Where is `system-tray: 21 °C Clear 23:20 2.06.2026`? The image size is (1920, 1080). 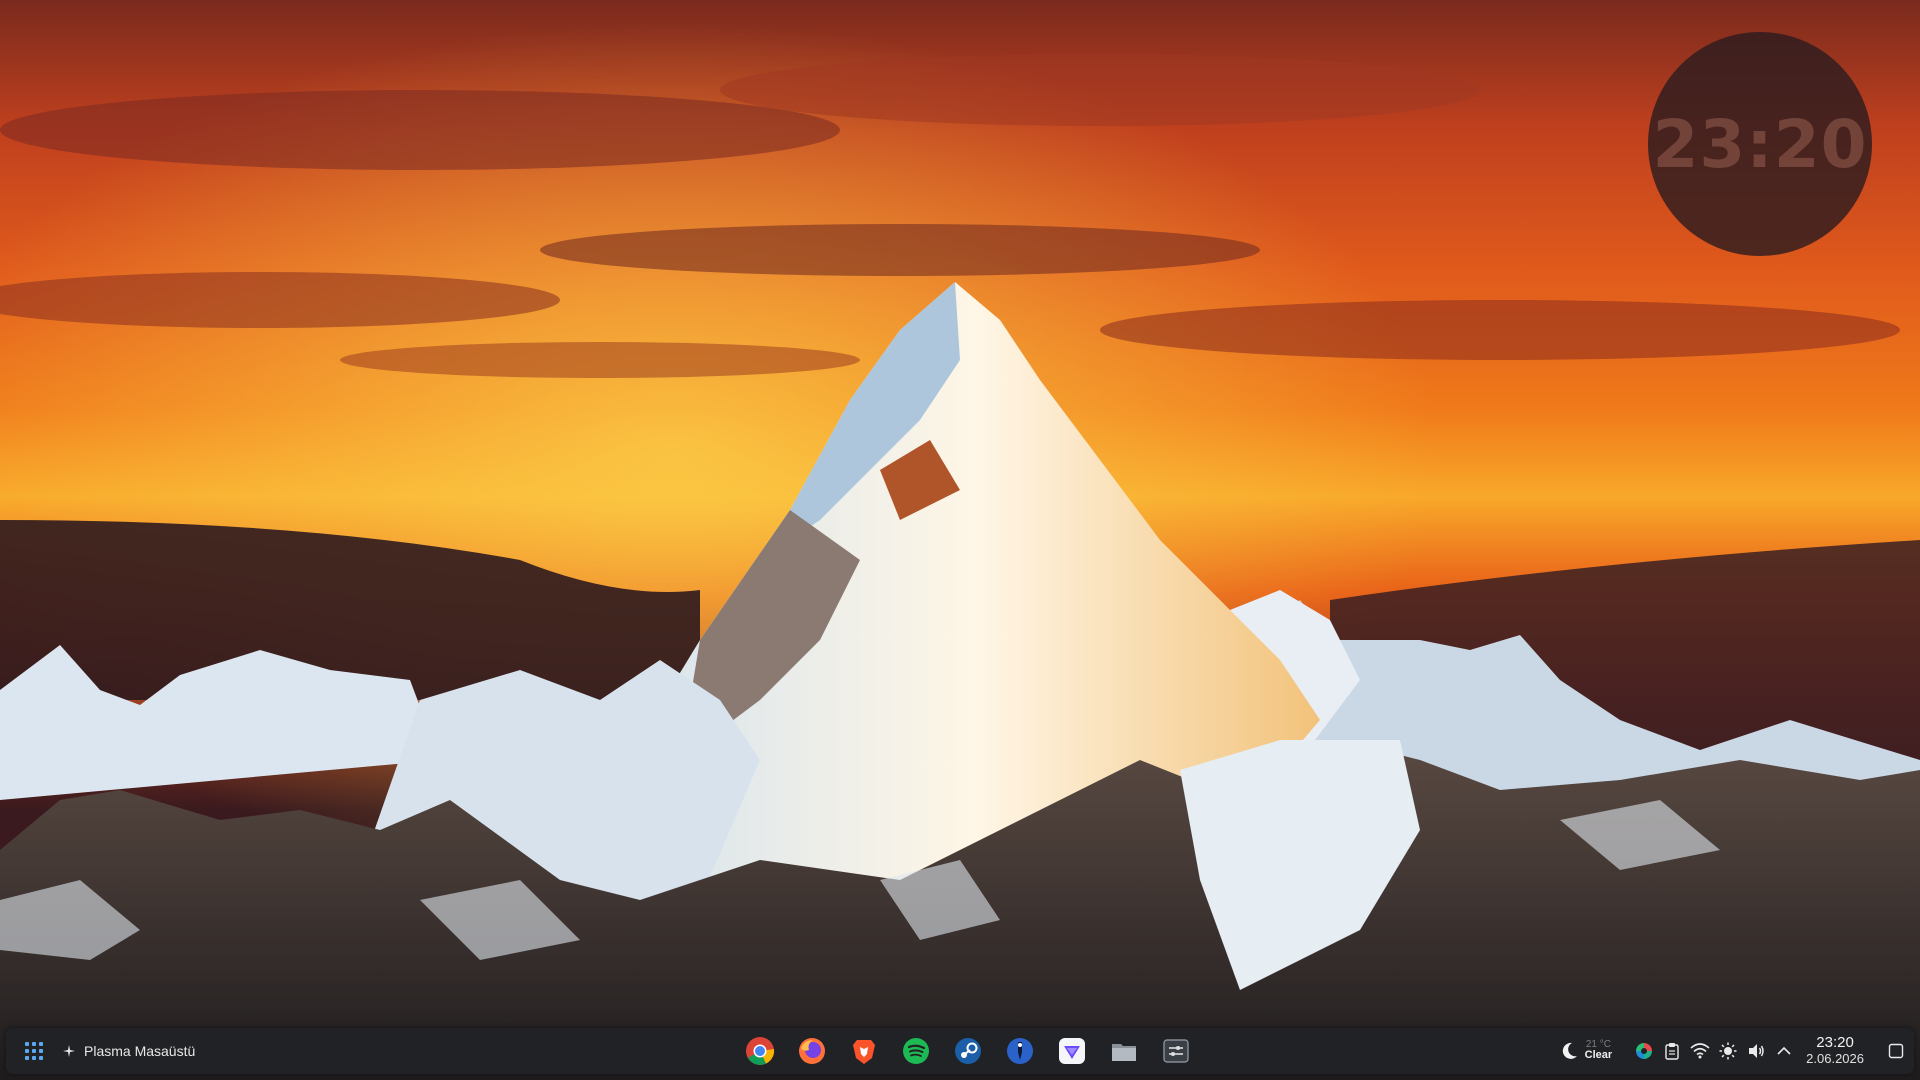
system-tray: 21 °C Clear 23:20 2.06.2026 is located at coordinates (1736, 1051).